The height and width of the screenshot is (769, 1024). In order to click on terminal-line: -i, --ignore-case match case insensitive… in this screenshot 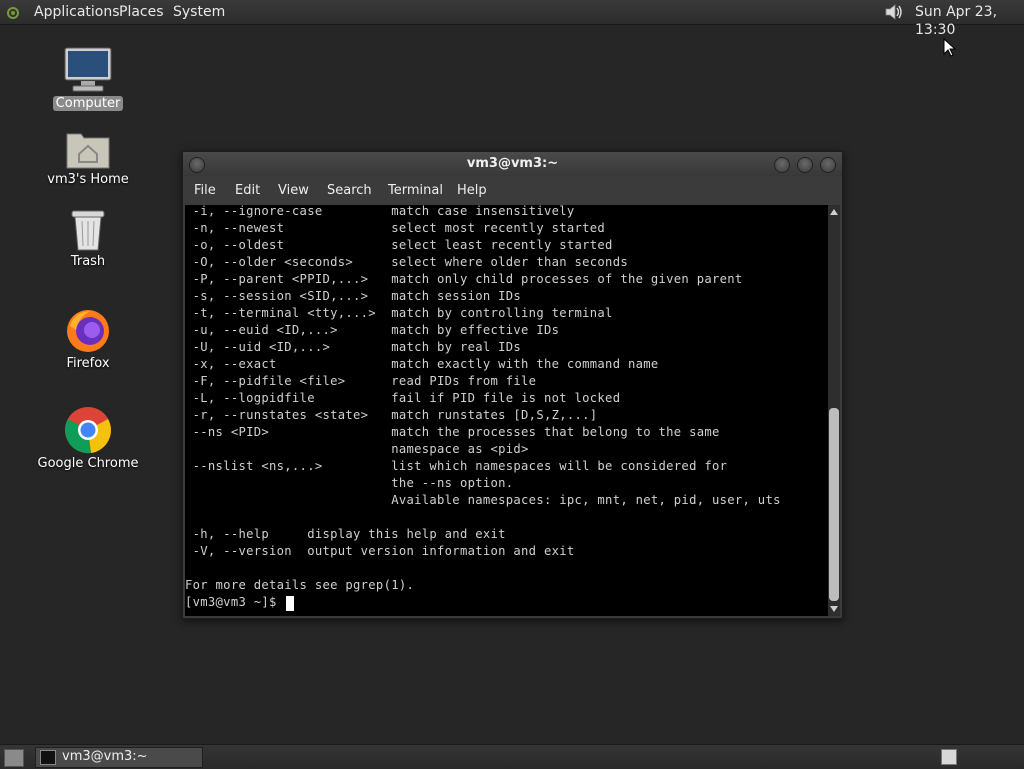, I will do `click(380, 211)`.